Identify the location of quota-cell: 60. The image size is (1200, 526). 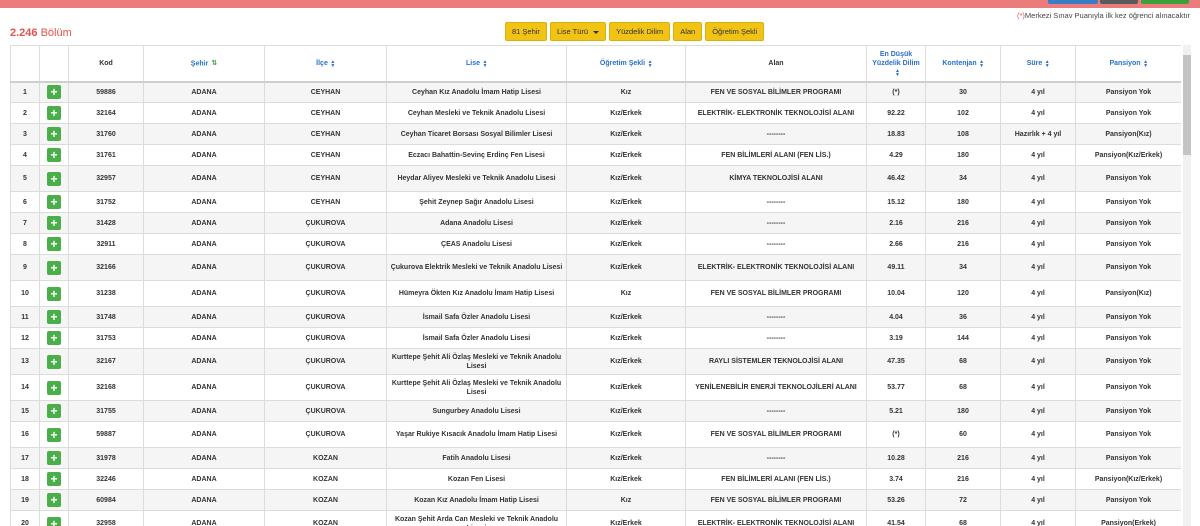
(963, 434).